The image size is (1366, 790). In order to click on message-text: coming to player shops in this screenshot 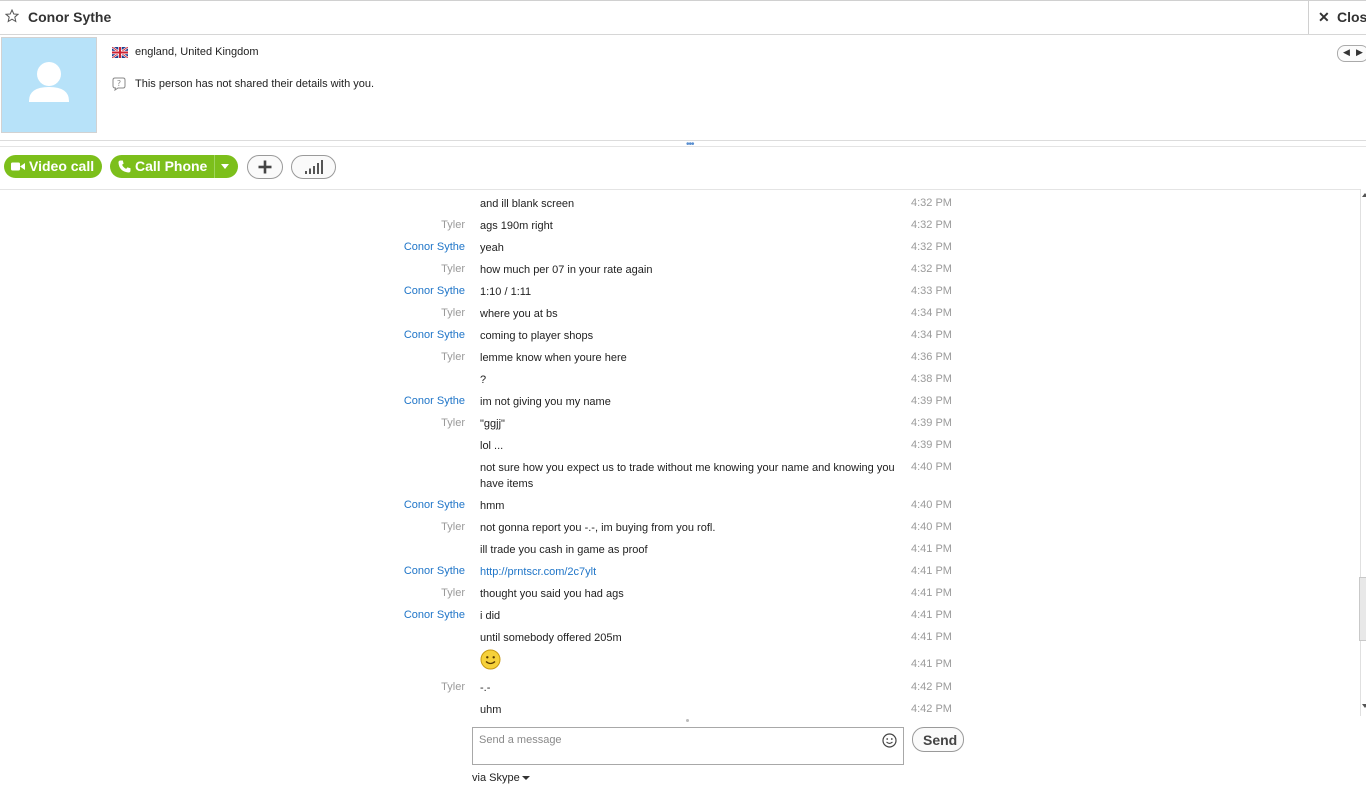, I will do `click(537, 336)`.